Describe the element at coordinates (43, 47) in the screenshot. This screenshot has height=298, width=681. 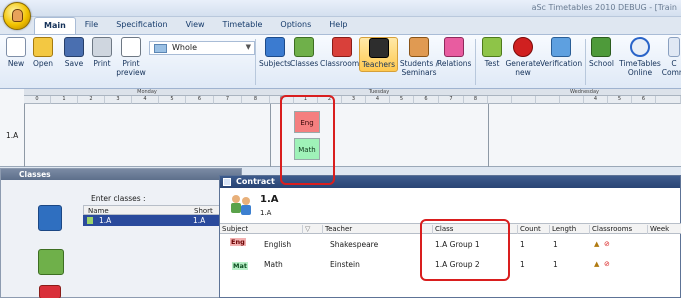
I see `open-folder-icon` at that location.